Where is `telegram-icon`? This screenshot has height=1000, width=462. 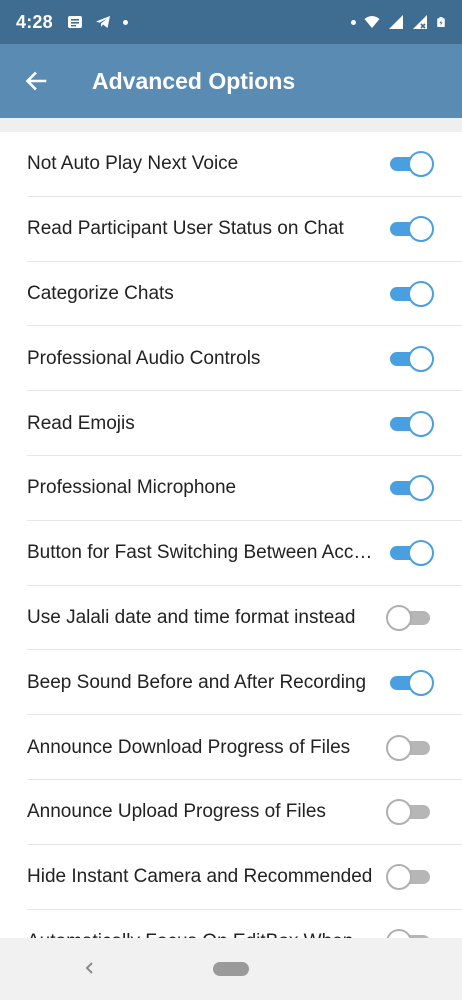 telegram-icon is located at coordinates (102, 22).